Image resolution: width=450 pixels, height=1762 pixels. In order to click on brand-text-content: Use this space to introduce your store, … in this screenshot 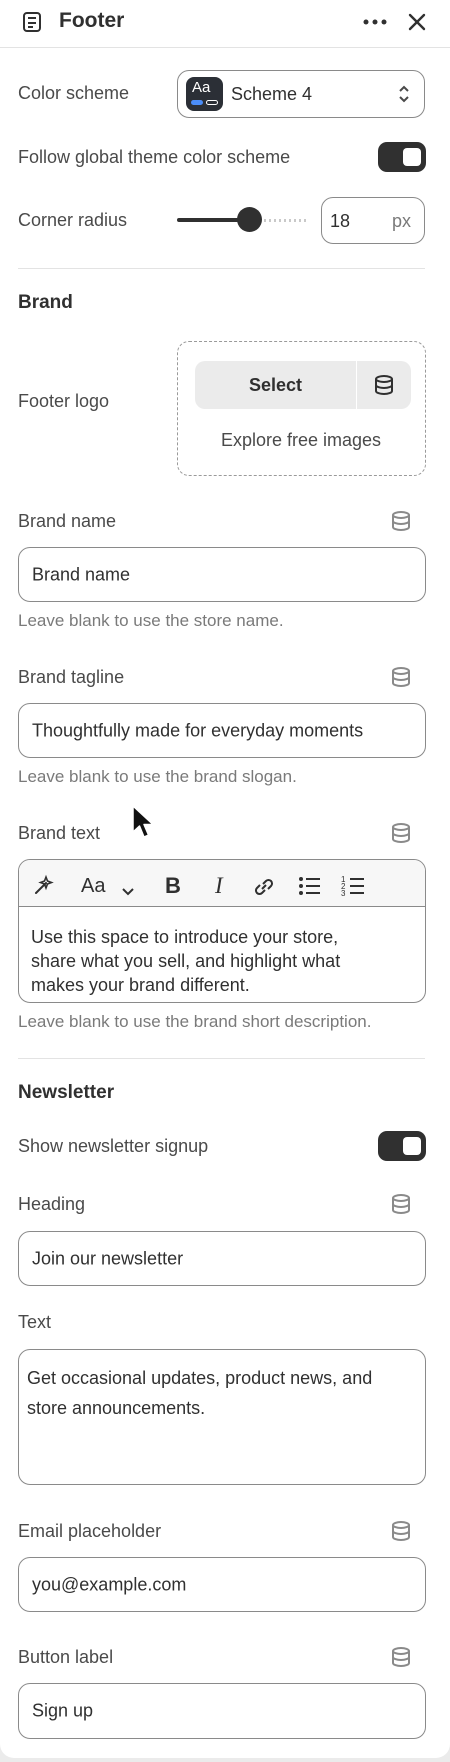, I will do `click(185, 961)`.